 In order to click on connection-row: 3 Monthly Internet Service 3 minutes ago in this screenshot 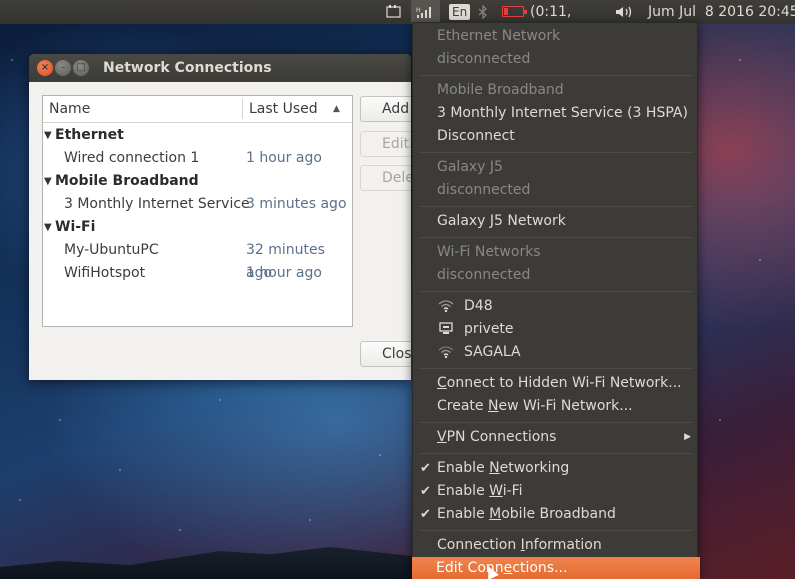, I will do `click(197, 204)`.